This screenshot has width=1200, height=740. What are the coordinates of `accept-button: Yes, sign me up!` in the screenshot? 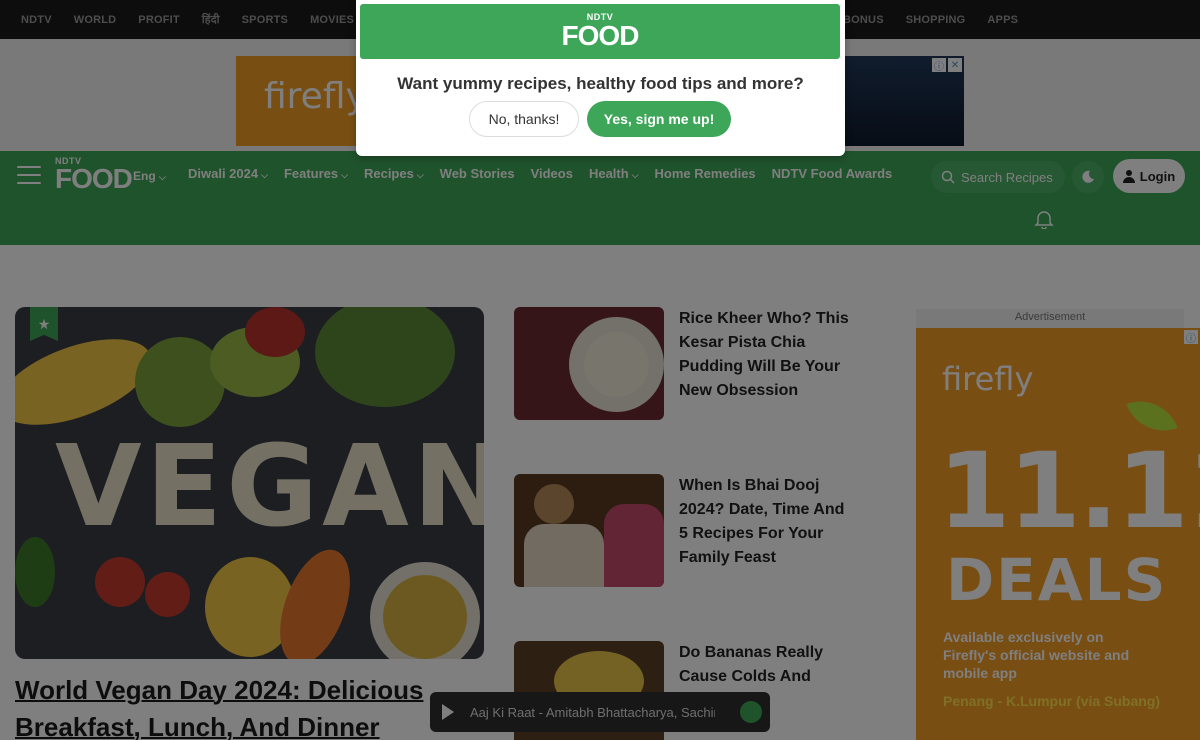 It's located at (659, 119).